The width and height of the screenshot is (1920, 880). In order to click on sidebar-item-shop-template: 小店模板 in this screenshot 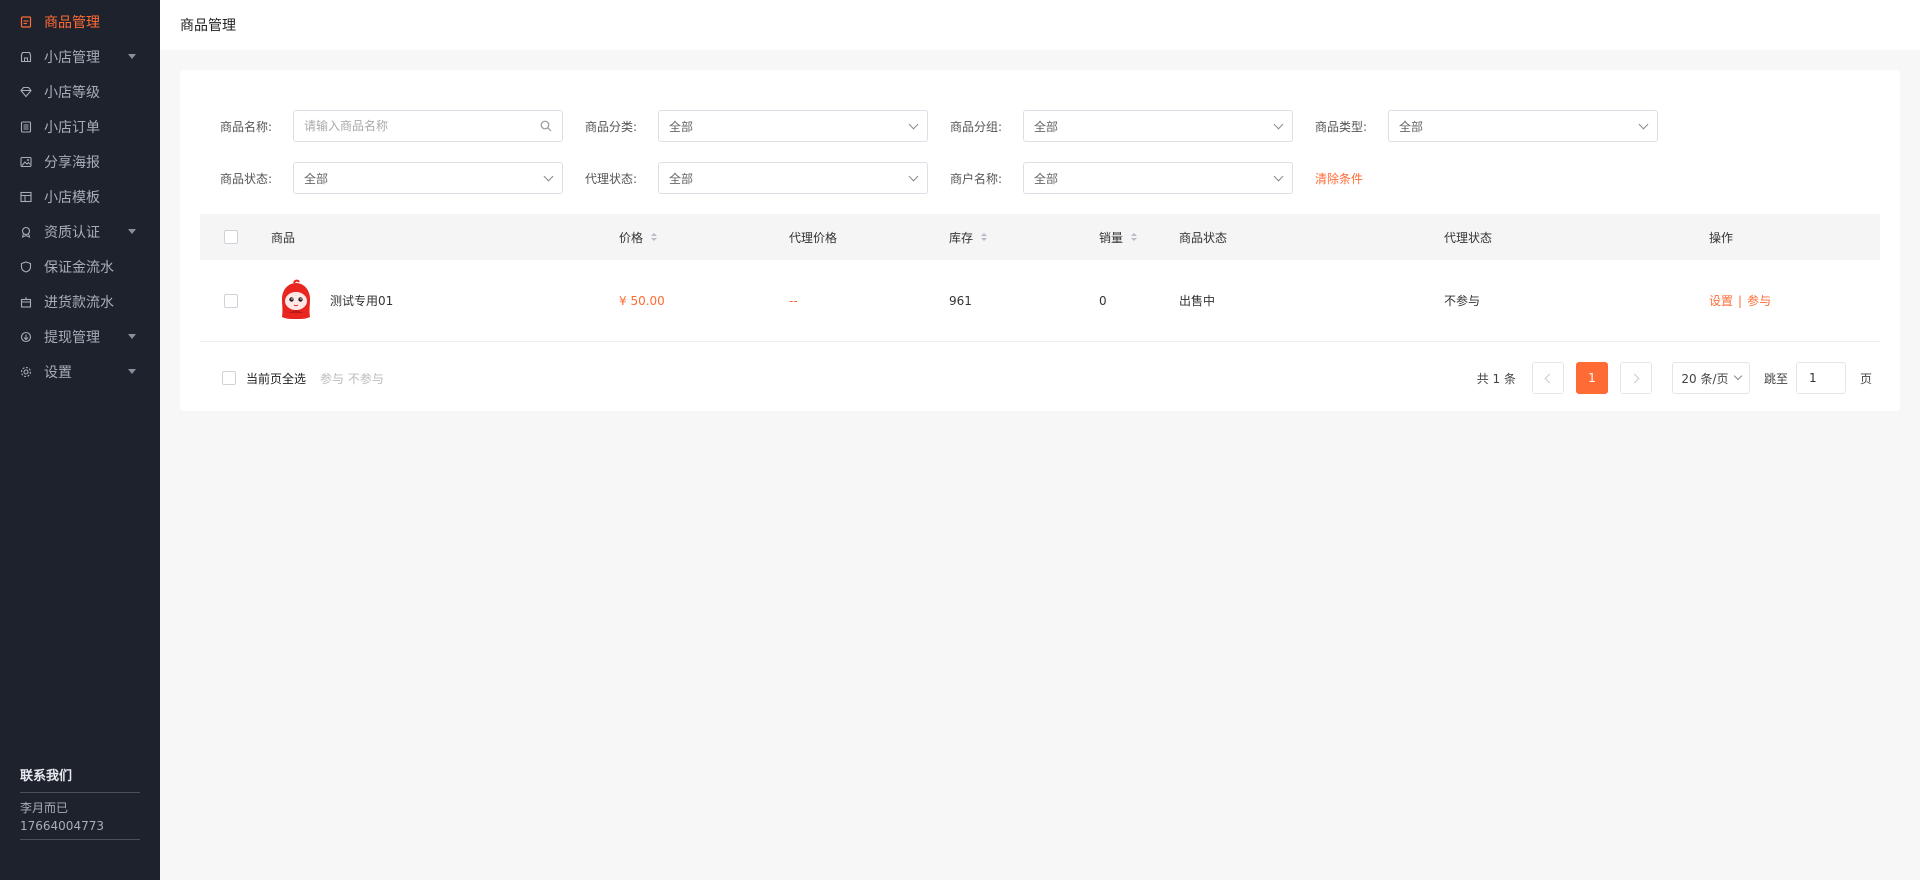, I will do `click(80, 196)`.